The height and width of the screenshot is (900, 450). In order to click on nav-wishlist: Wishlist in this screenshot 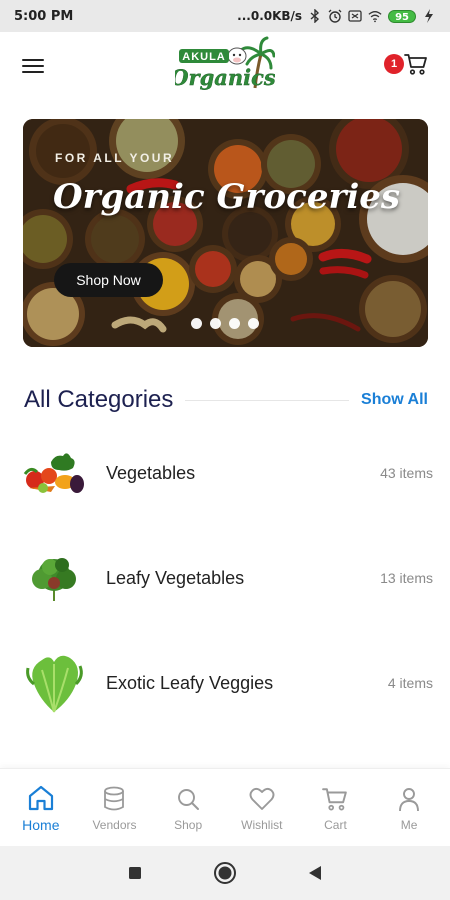, I will do `click(262, 808)`.